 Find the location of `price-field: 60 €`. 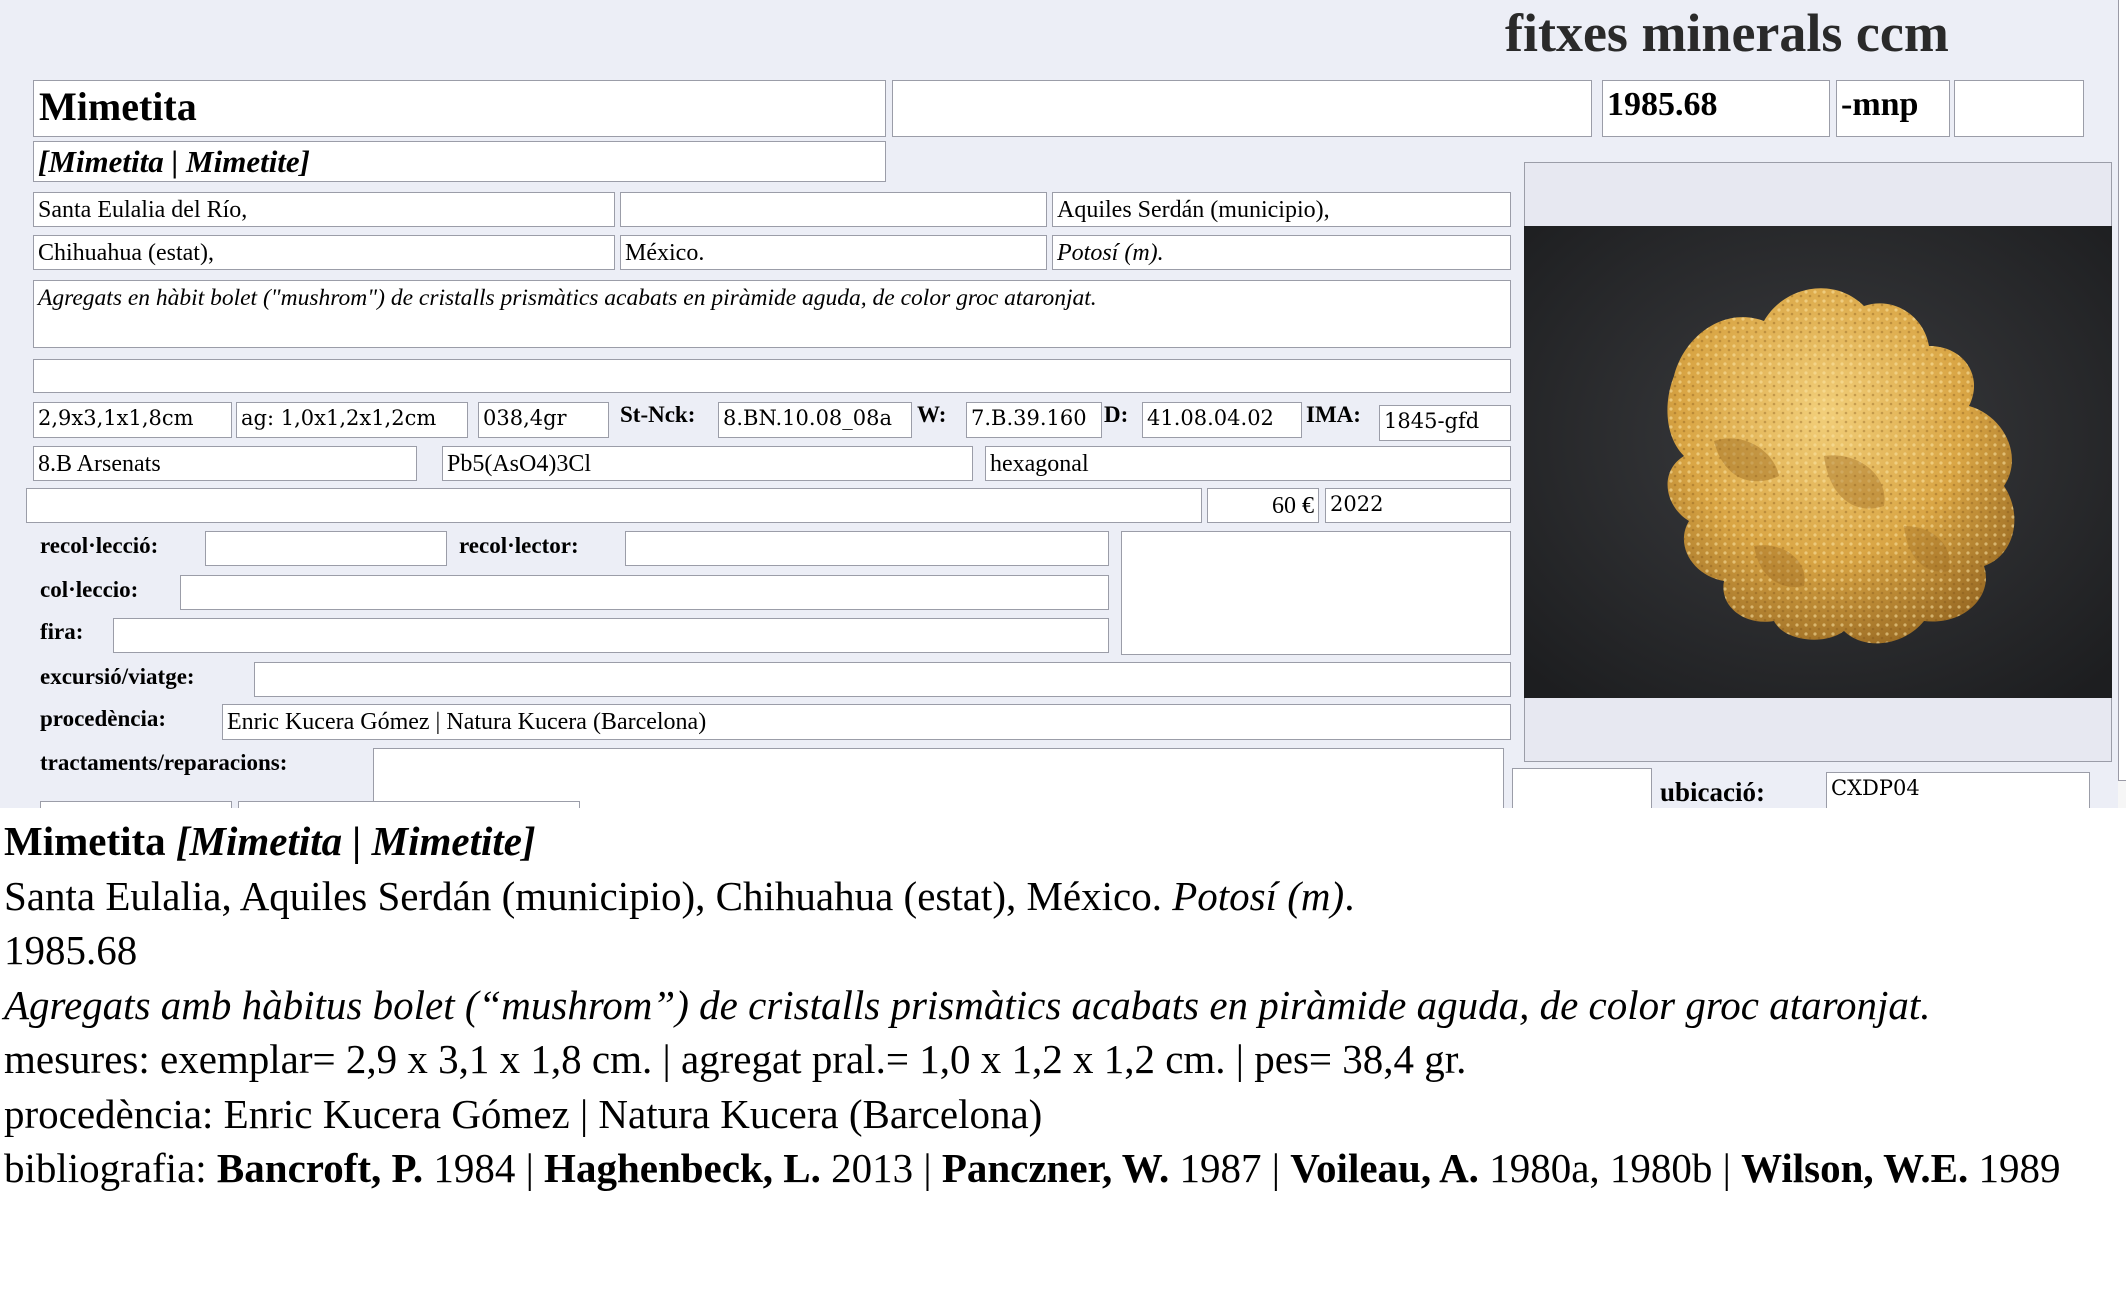

price-field: 60 € is located at coordinates (1263, 505).